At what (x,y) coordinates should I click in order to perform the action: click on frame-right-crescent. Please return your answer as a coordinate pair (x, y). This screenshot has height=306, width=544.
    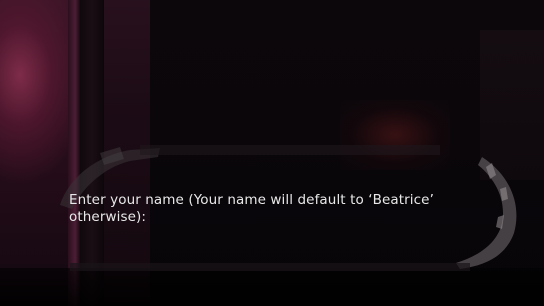
    Looking at the image, I should click on (486, 213).